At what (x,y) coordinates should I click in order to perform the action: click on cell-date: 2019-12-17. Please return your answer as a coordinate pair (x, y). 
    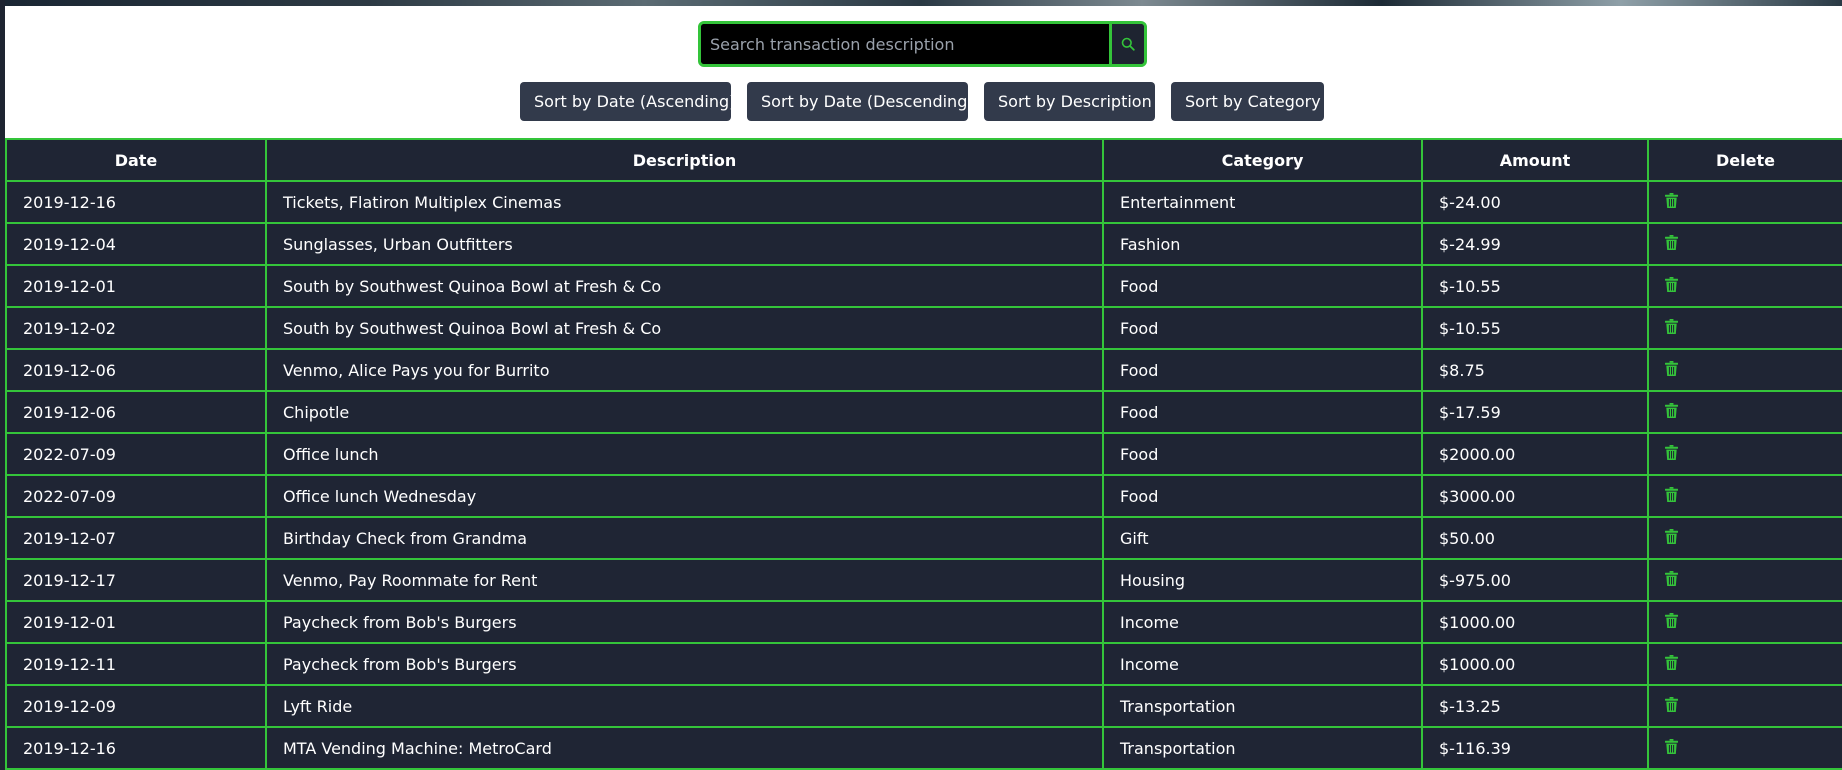
    Looking at the image, I should click on (136, 580).